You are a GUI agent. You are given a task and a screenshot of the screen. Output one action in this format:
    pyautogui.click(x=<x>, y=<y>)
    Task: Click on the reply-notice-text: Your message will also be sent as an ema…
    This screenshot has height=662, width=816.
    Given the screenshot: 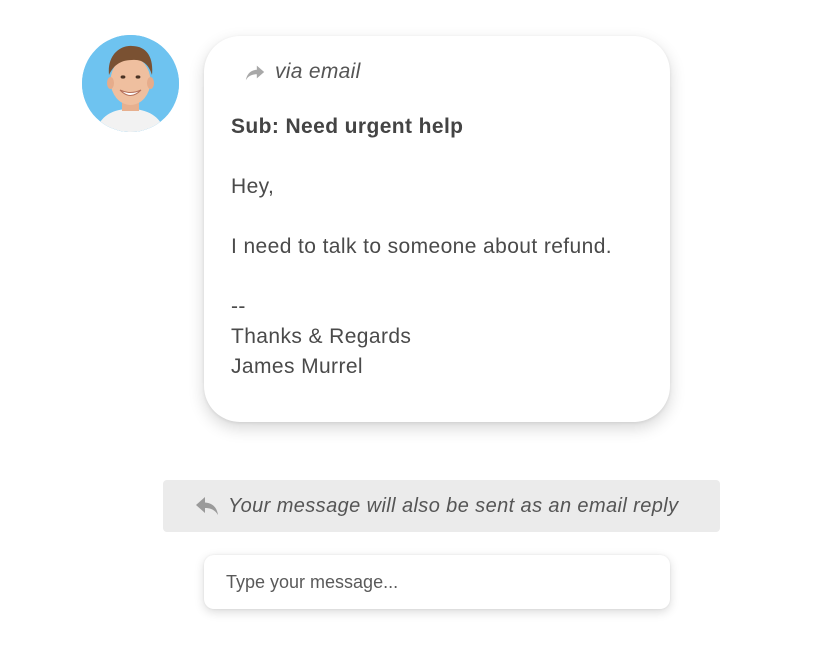 What is the action you would take?
    pyautogui.click(x=453, y=505)
    